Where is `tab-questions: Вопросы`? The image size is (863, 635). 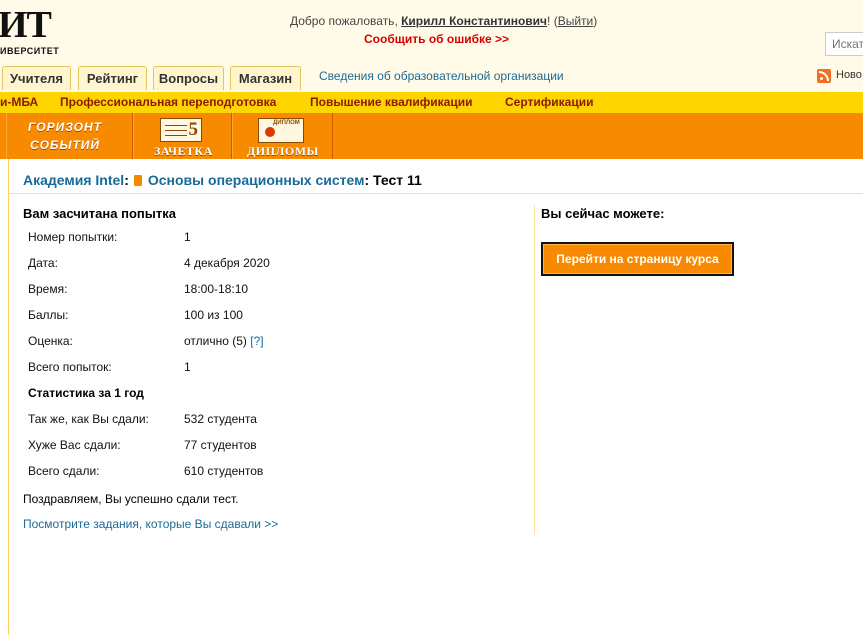 tab-questions: Вопросы is located at coordinates (188, 78).